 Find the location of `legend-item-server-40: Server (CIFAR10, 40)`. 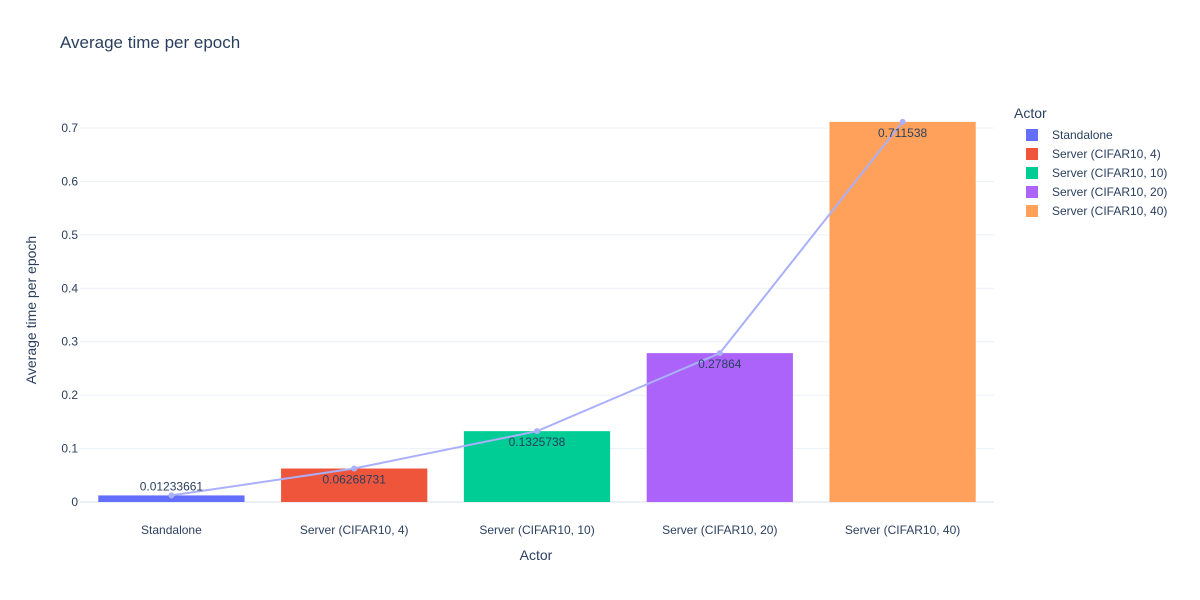

legend-item-server-40: Server (CIFAR10, 40) is located at coordinates (1090, 210).